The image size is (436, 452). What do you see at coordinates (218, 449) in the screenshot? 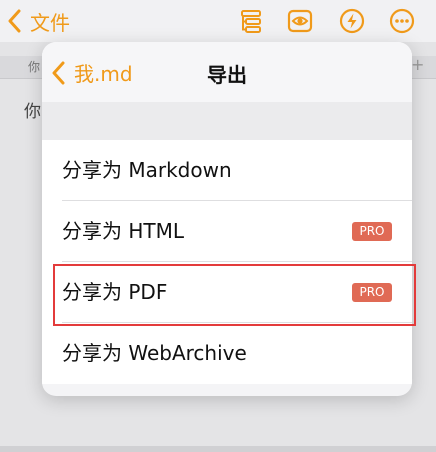
I see `bottom-edge` at bounding box center [218, 449].